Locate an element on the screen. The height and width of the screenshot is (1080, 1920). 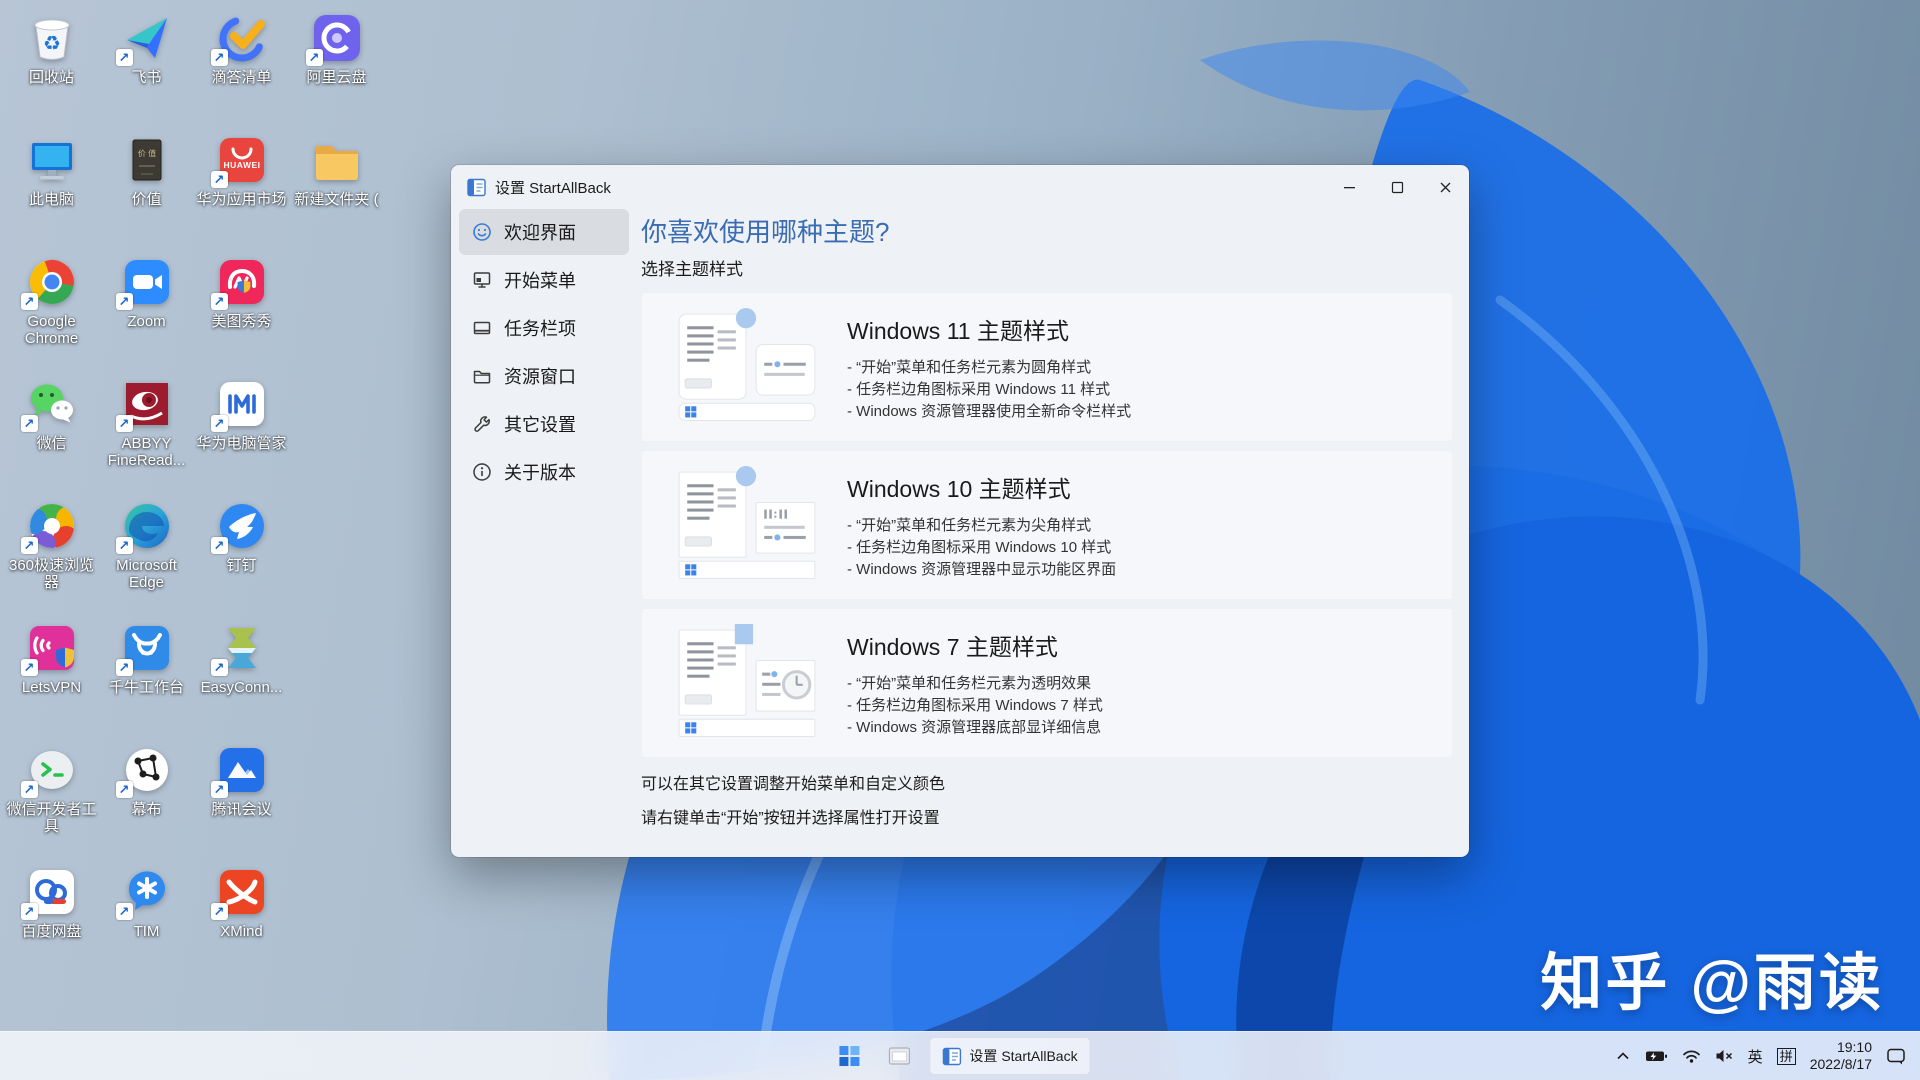
startallback-task-icon is located at coordinates (952, 1056).